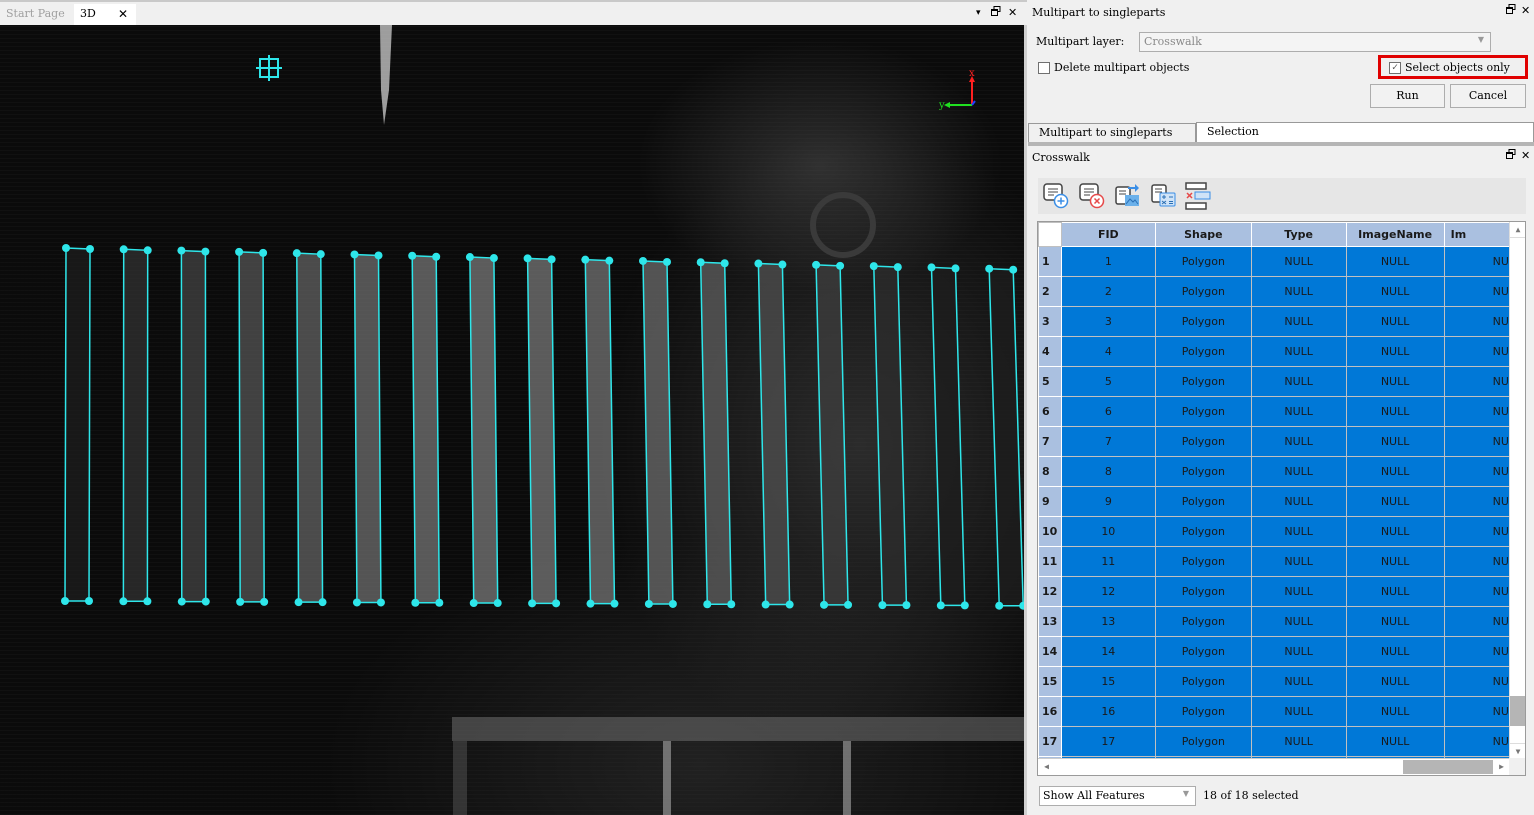 The image size is (1534, 815). I want to click on row-header: 10, so click(1050, 531).